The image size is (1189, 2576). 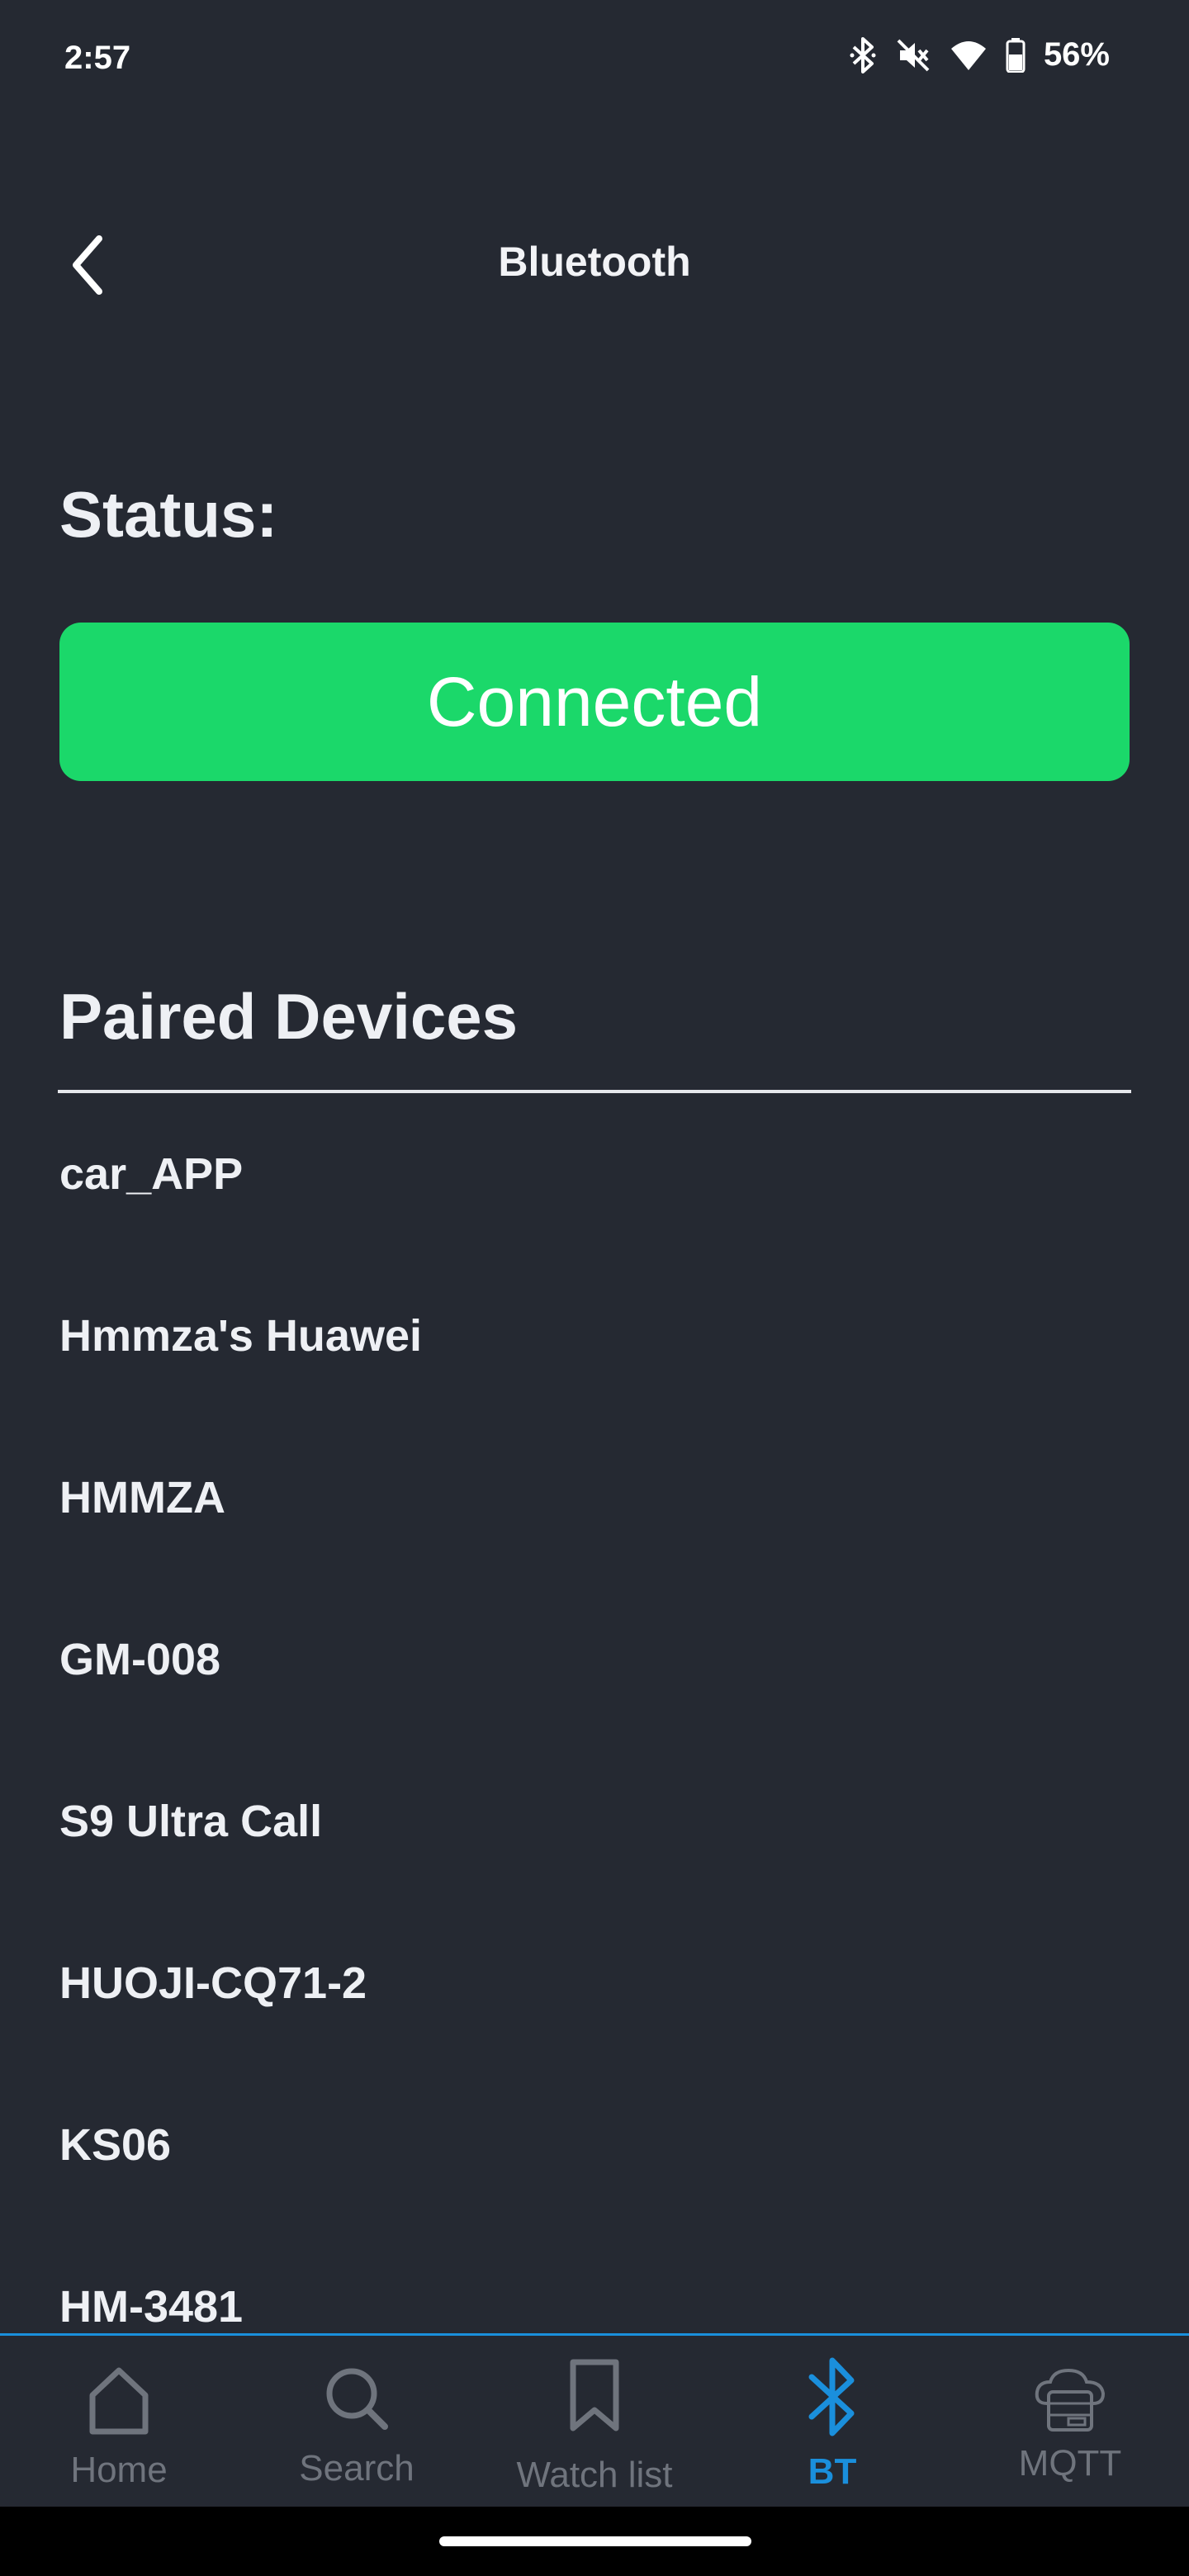 I want to click on bluetooth-icon, so click(x=831, y=2396).